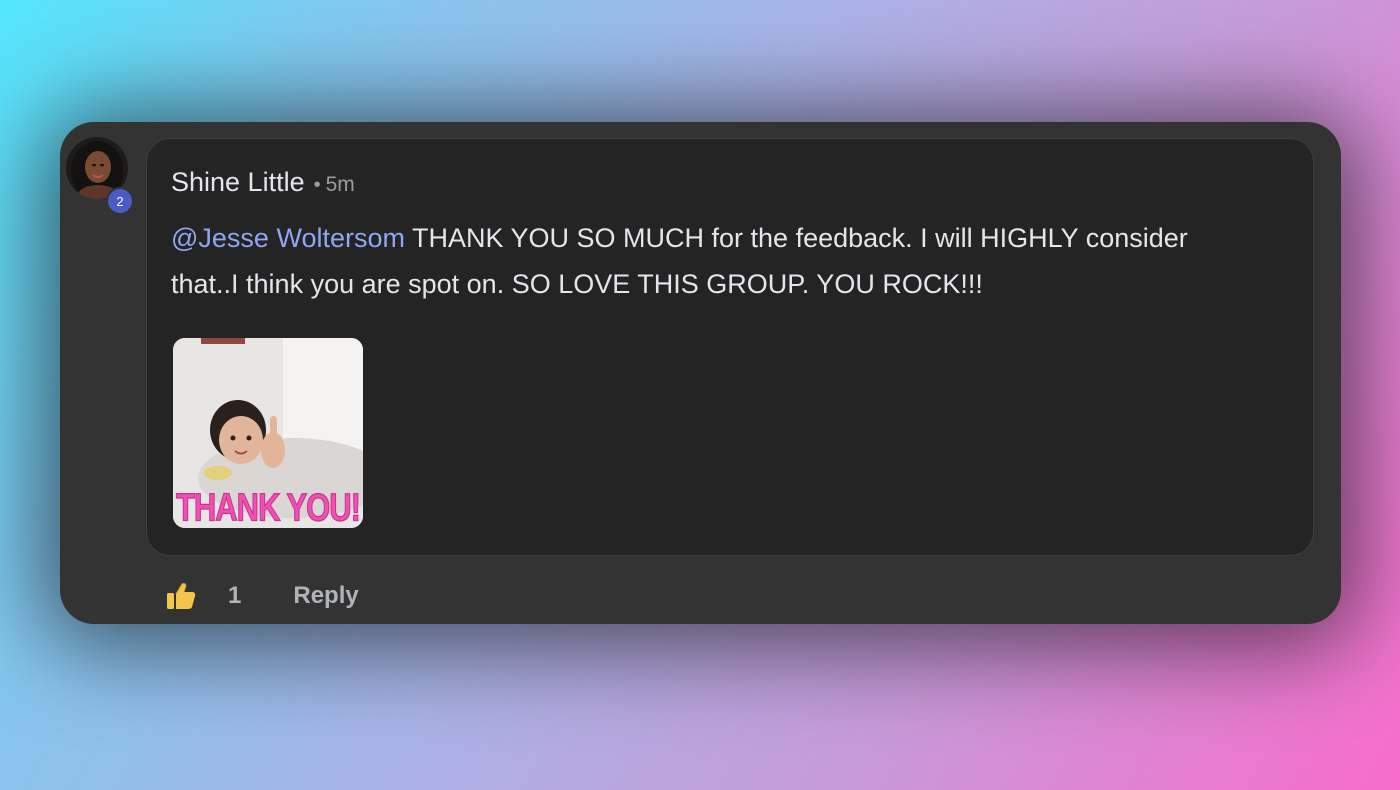 This screenshot has width=1400, height=790. Describe the element at coordinates (340, 185) in the screenshot. I see `timestamp: 5m` at that location.